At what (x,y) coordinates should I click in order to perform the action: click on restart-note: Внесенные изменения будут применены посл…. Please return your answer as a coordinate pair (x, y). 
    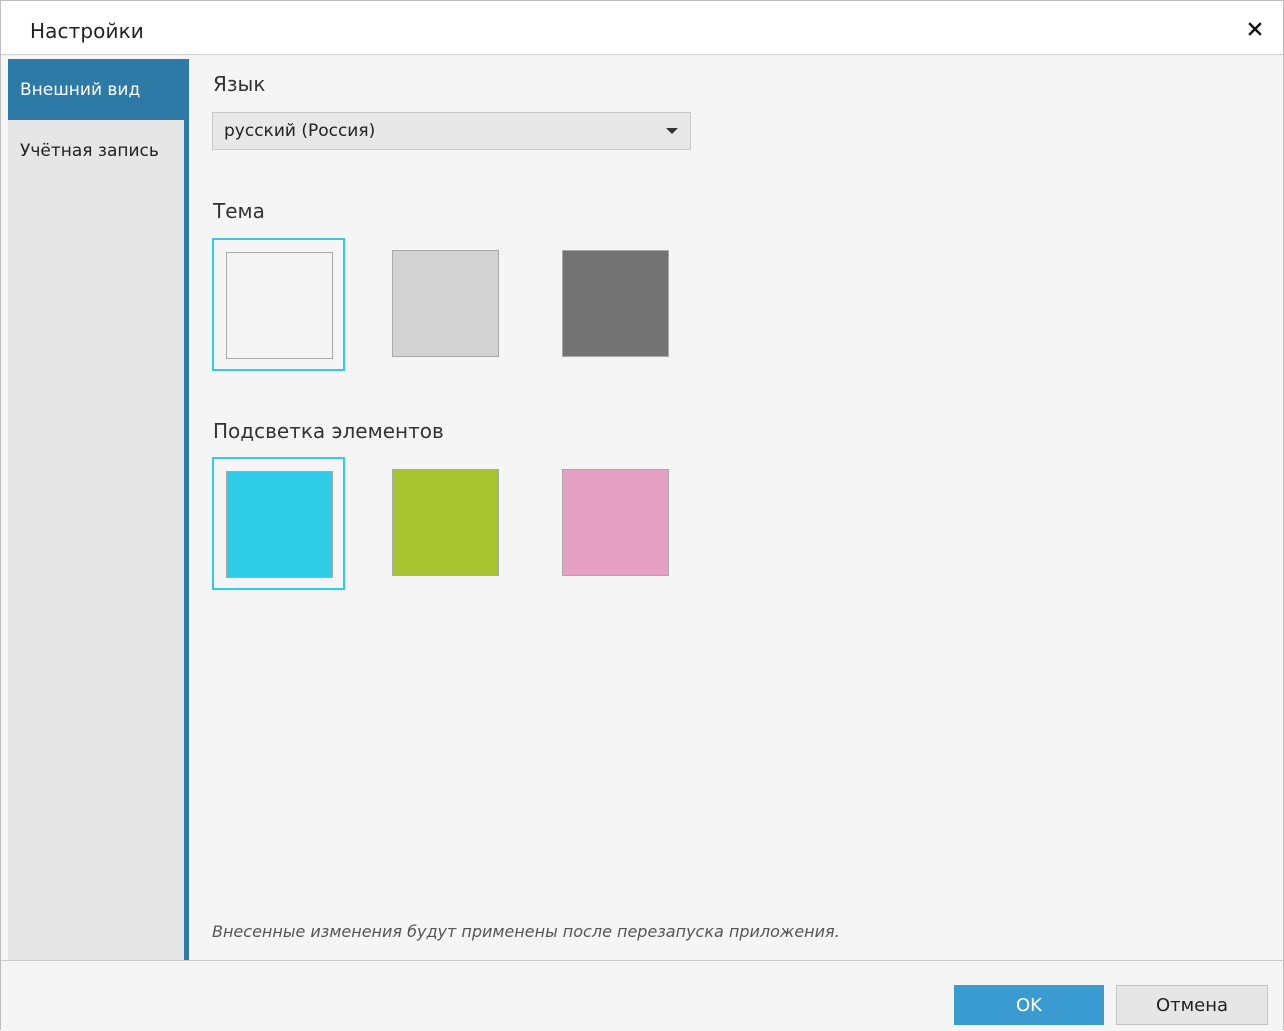
    Looking at the image, I should click on (526, 931).